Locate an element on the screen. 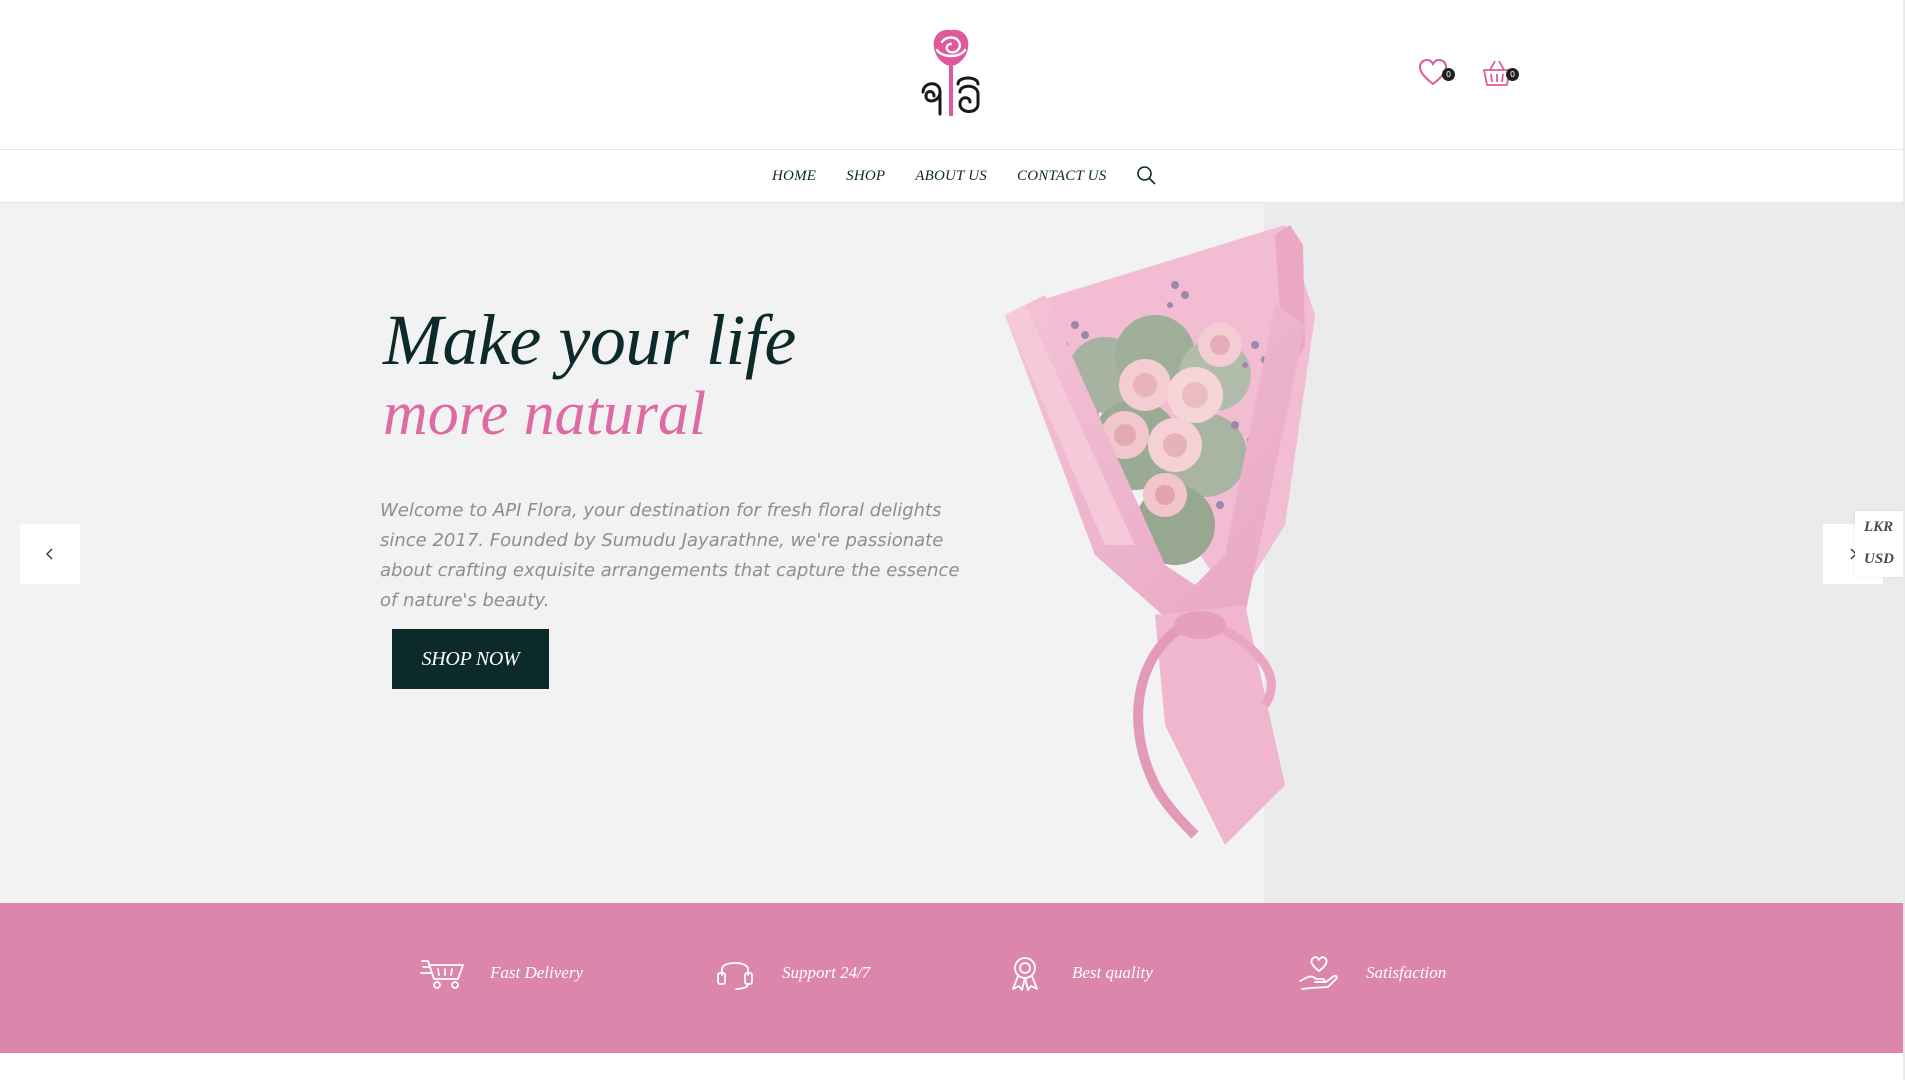 Image resolution: width=1905 pixels, height=1080 pixels. feature-label: Support 24/7 is located at coordinates (826, 972).